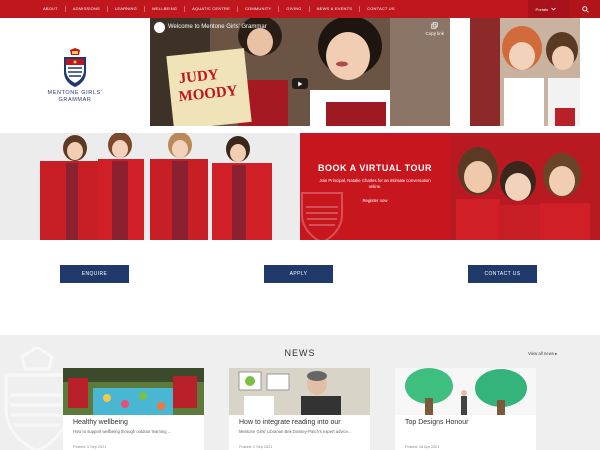 This screenshot has height=450, width=600. I want to click on news-card-title: Healthy wellbeing, so click(100, 422).